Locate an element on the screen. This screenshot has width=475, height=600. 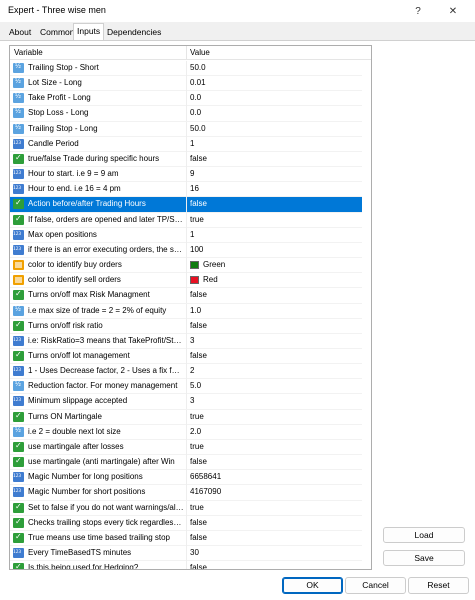
variable-value: 4167090 is located at coordinates (205, 491).